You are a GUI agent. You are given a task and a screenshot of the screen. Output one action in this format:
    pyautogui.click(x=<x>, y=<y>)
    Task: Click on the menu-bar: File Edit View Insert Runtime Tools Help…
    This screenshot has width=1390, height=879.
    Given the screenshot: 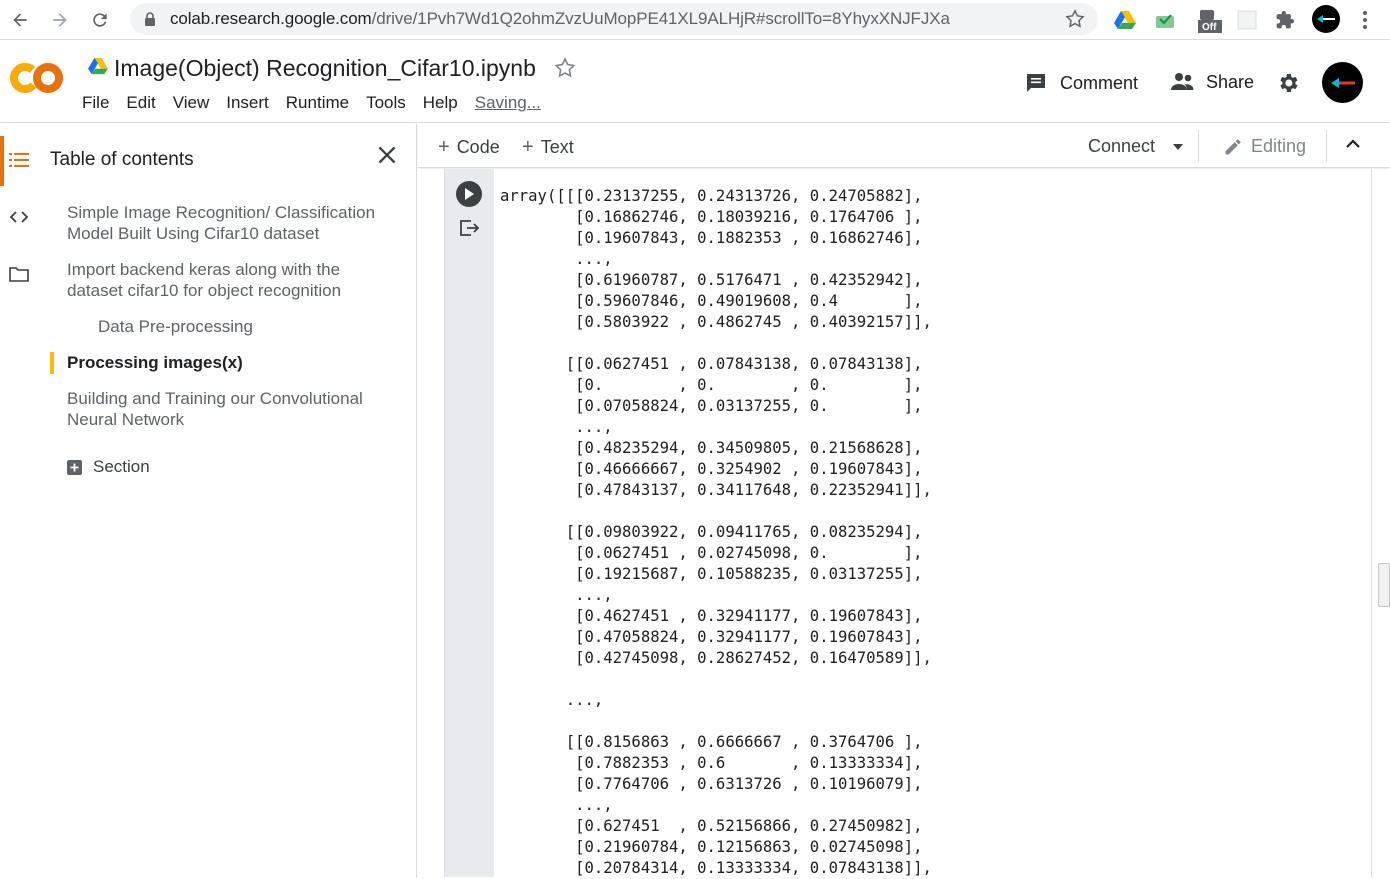 What is the action you would take?
    pyautogui.click(x=320, y=103)
    